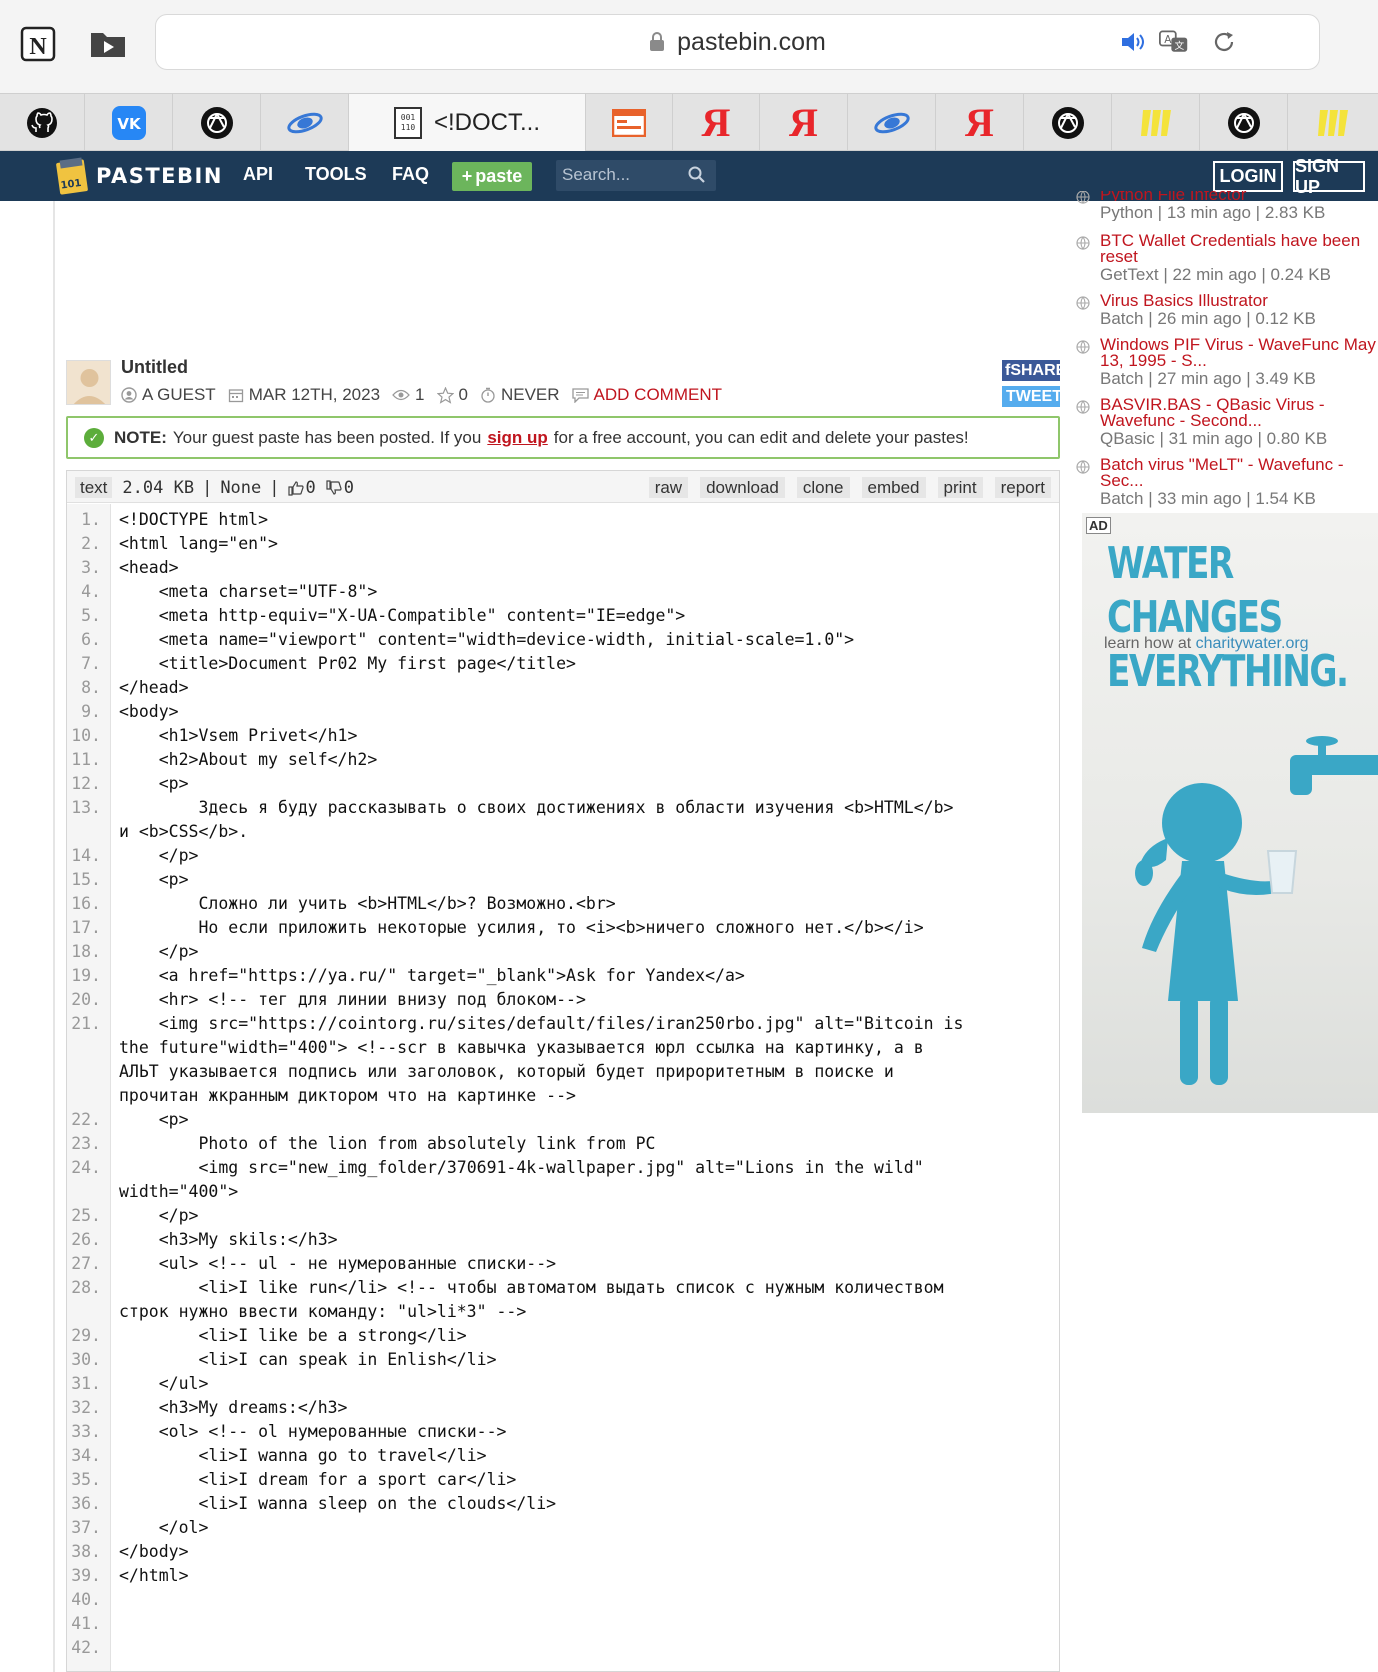 The height and width of the screenshot is (1672, 1378). What do you see at coordinates (258, 174) in the screenshot?
I see `nav-api: API` at bounding box center [258, 174].